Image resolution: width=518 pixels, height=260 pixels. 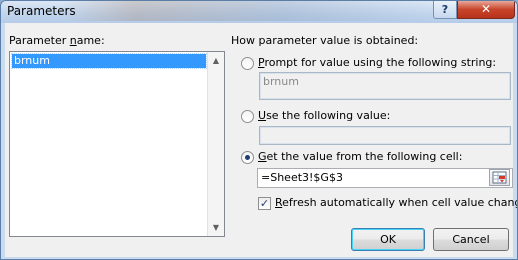 I want to click on use-value-radio, so click(x=247, y=116).